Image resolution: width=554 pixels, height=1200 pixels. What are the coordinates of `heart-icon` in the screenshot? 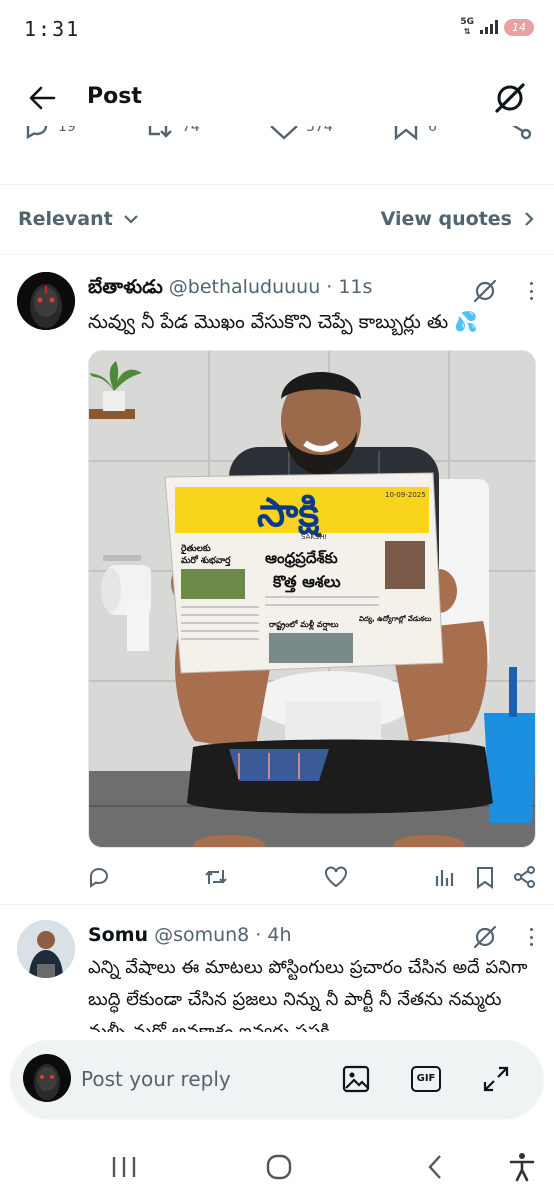 It's located at (336, 877).